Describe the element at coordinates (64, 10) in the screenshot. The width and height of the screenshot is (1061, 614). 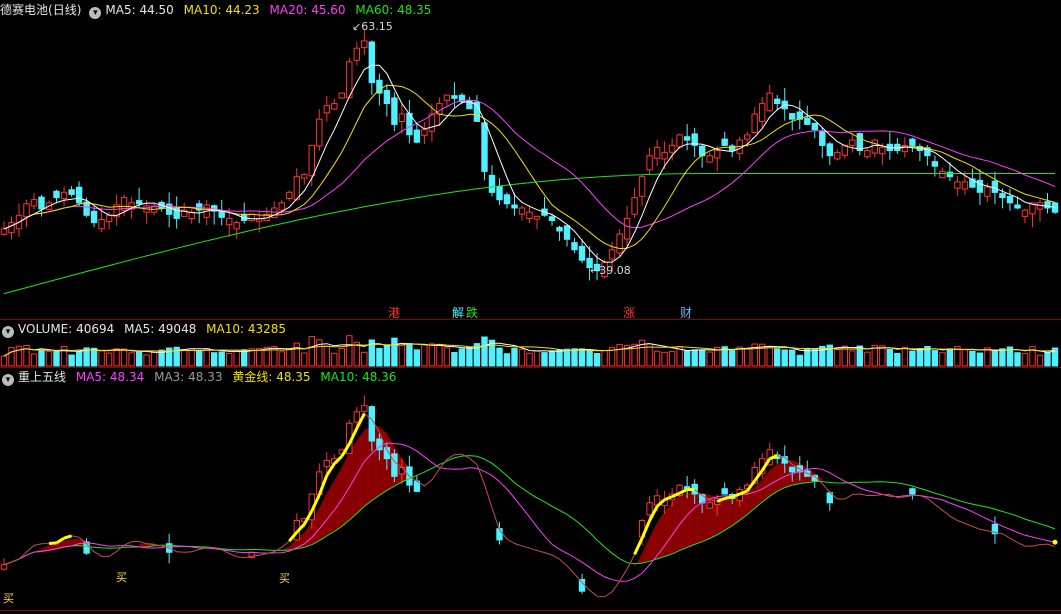
I see `period-label: (日线)` at that location.